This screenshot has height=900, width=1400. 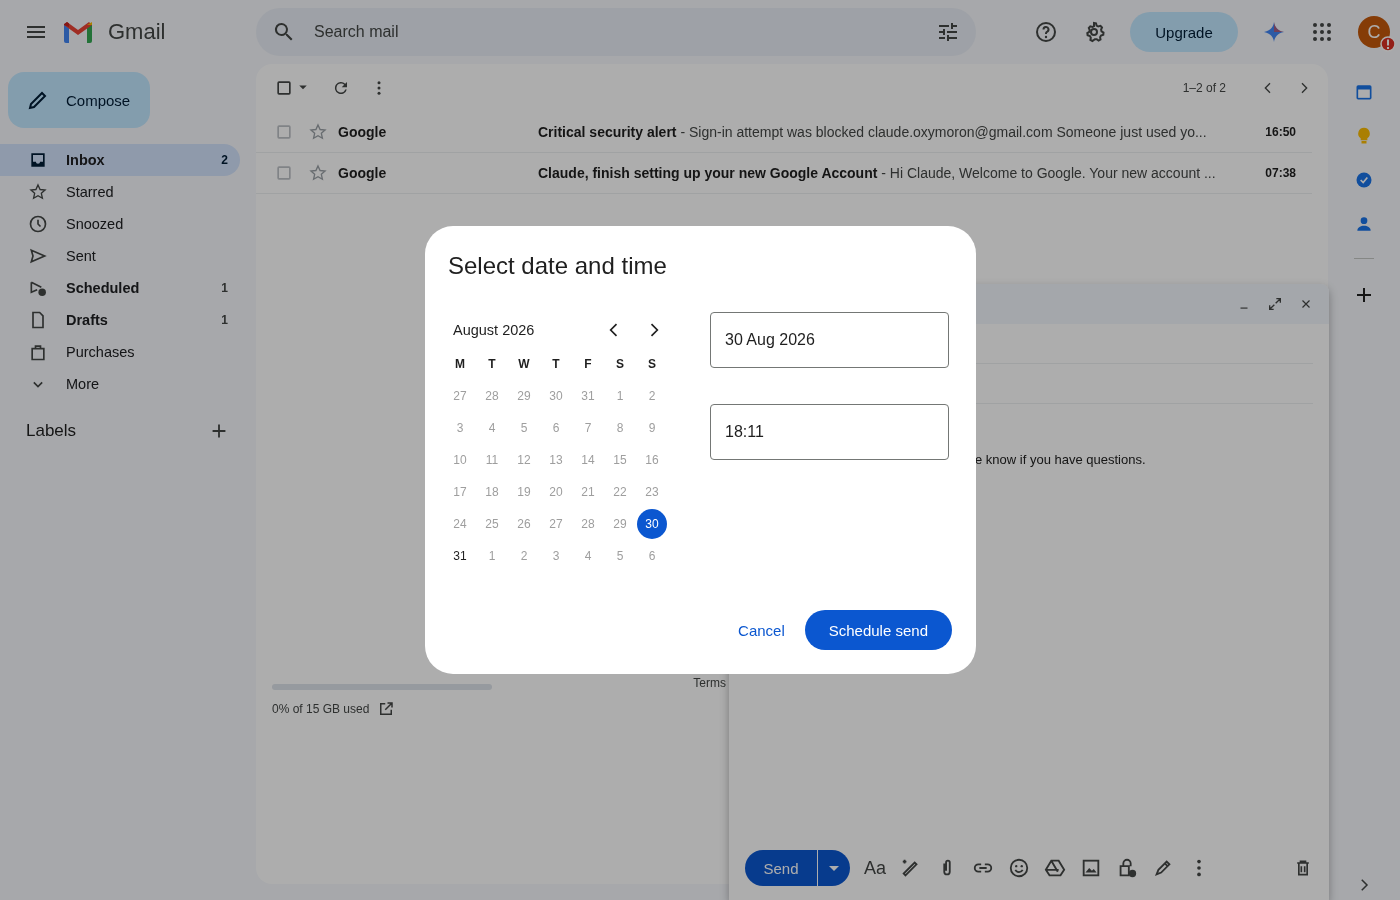 What do you see at coordinates (38, 224) in the screenshot?
I see `clock-icon` at bounding box center [38, 224].